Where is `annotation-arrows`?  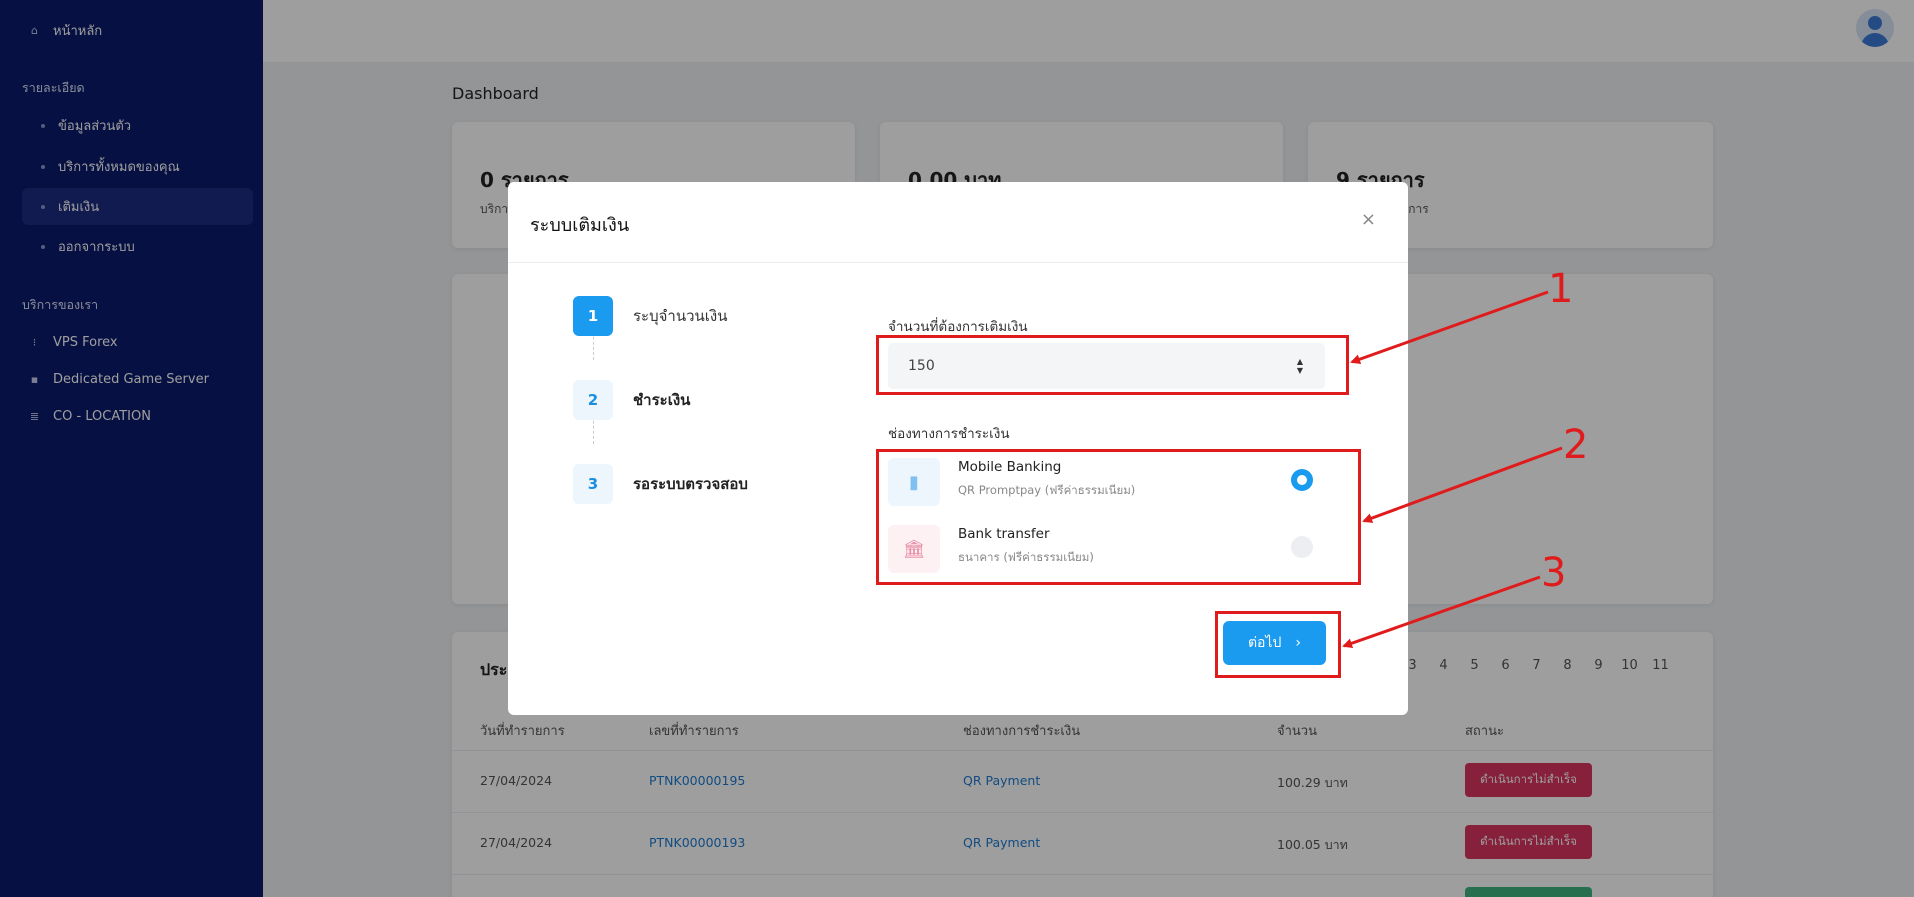 annotation-arrows is located at coordinates (1452, 469).